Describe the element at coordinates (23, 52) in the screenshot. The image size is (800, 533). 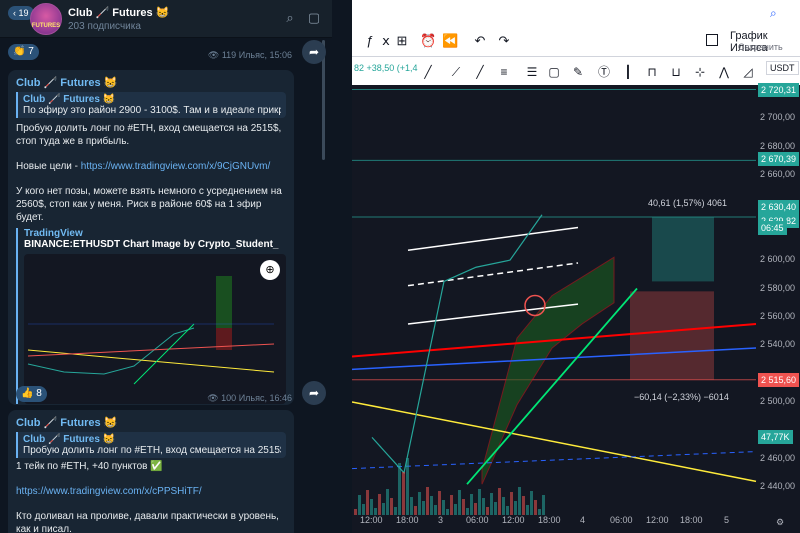
I see `reaction-clap: 👏 7` at that location.